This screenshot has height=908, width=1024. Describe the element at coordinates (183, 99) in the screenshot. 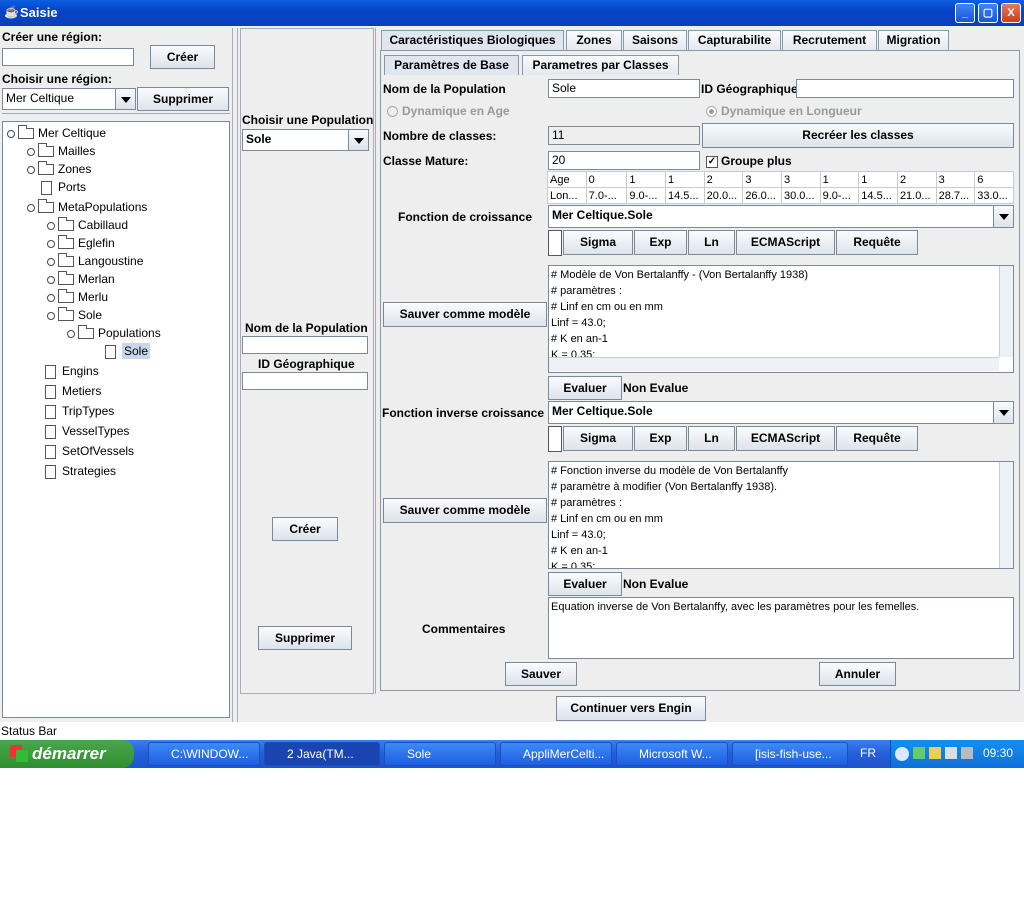

I see `delete-region-button: Supprimer` at that location.